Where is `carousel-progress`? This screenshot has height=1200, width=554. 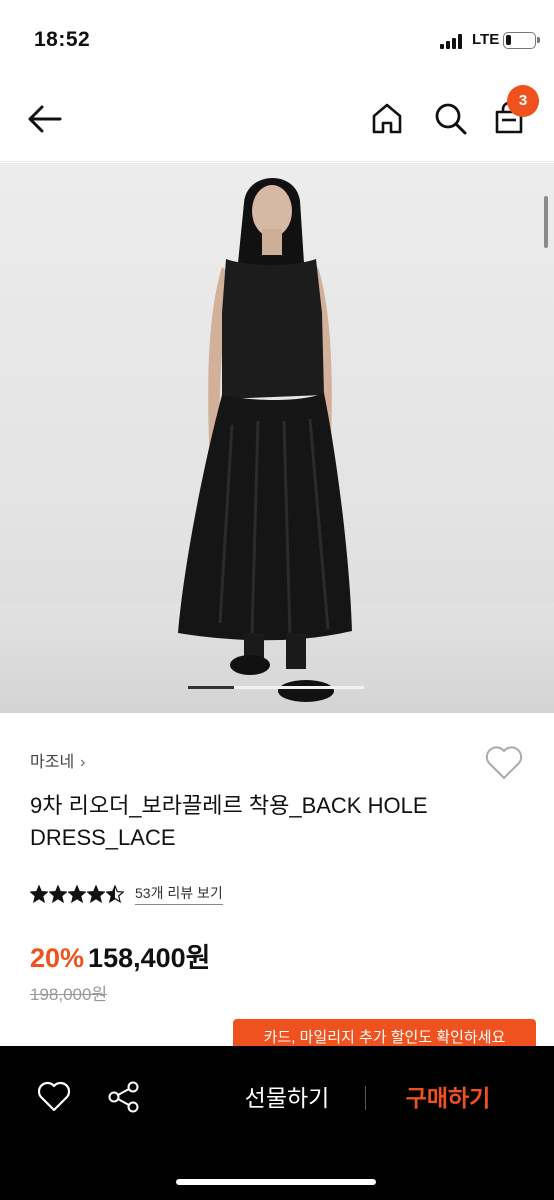
carousel-progress is located at coordinates (276, 687).